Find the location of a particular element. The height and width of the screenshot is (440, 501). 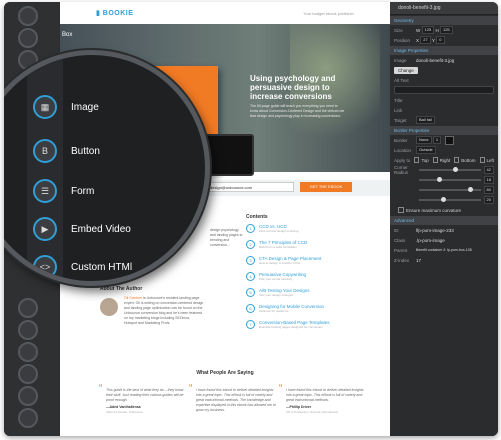

chapter-desc: Build from a solid foundation is located at coordinates (278, 247).